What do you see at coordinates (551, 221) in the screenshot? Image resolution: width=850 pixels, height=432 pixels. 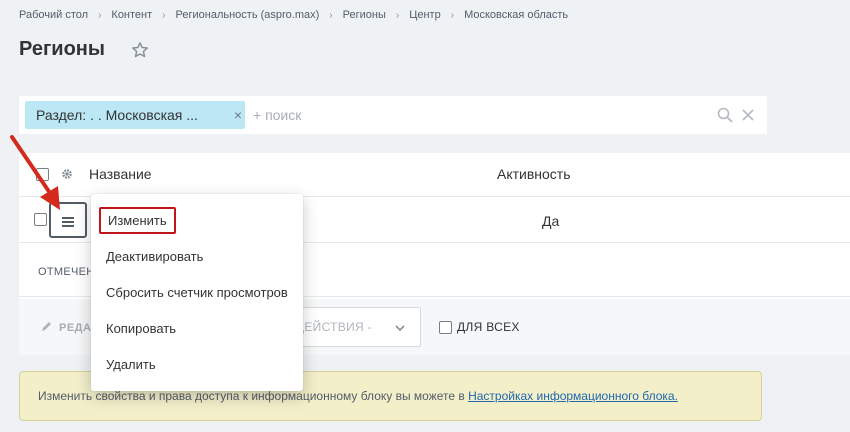 I see `row-active-value: Да` at bounding box center [551, 221].